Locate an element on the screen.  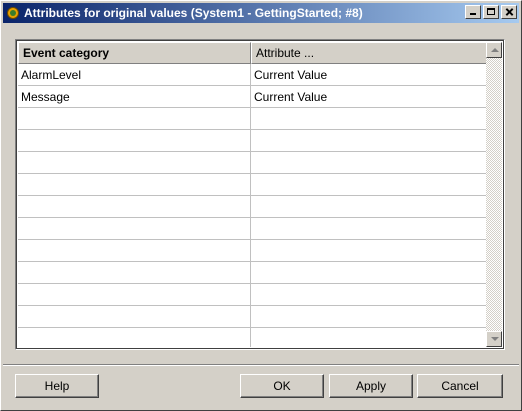
table-row: AlarmLevel Current Value is located at coordinates (253, 75).